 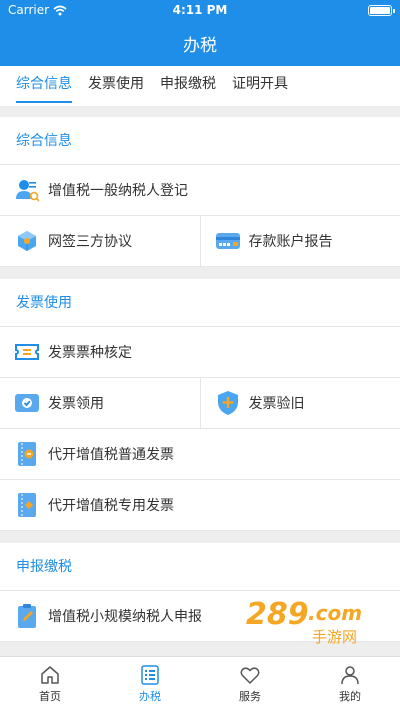 I want to click on menu-item-label: 网签三方协议, so click(x=90, y=242).